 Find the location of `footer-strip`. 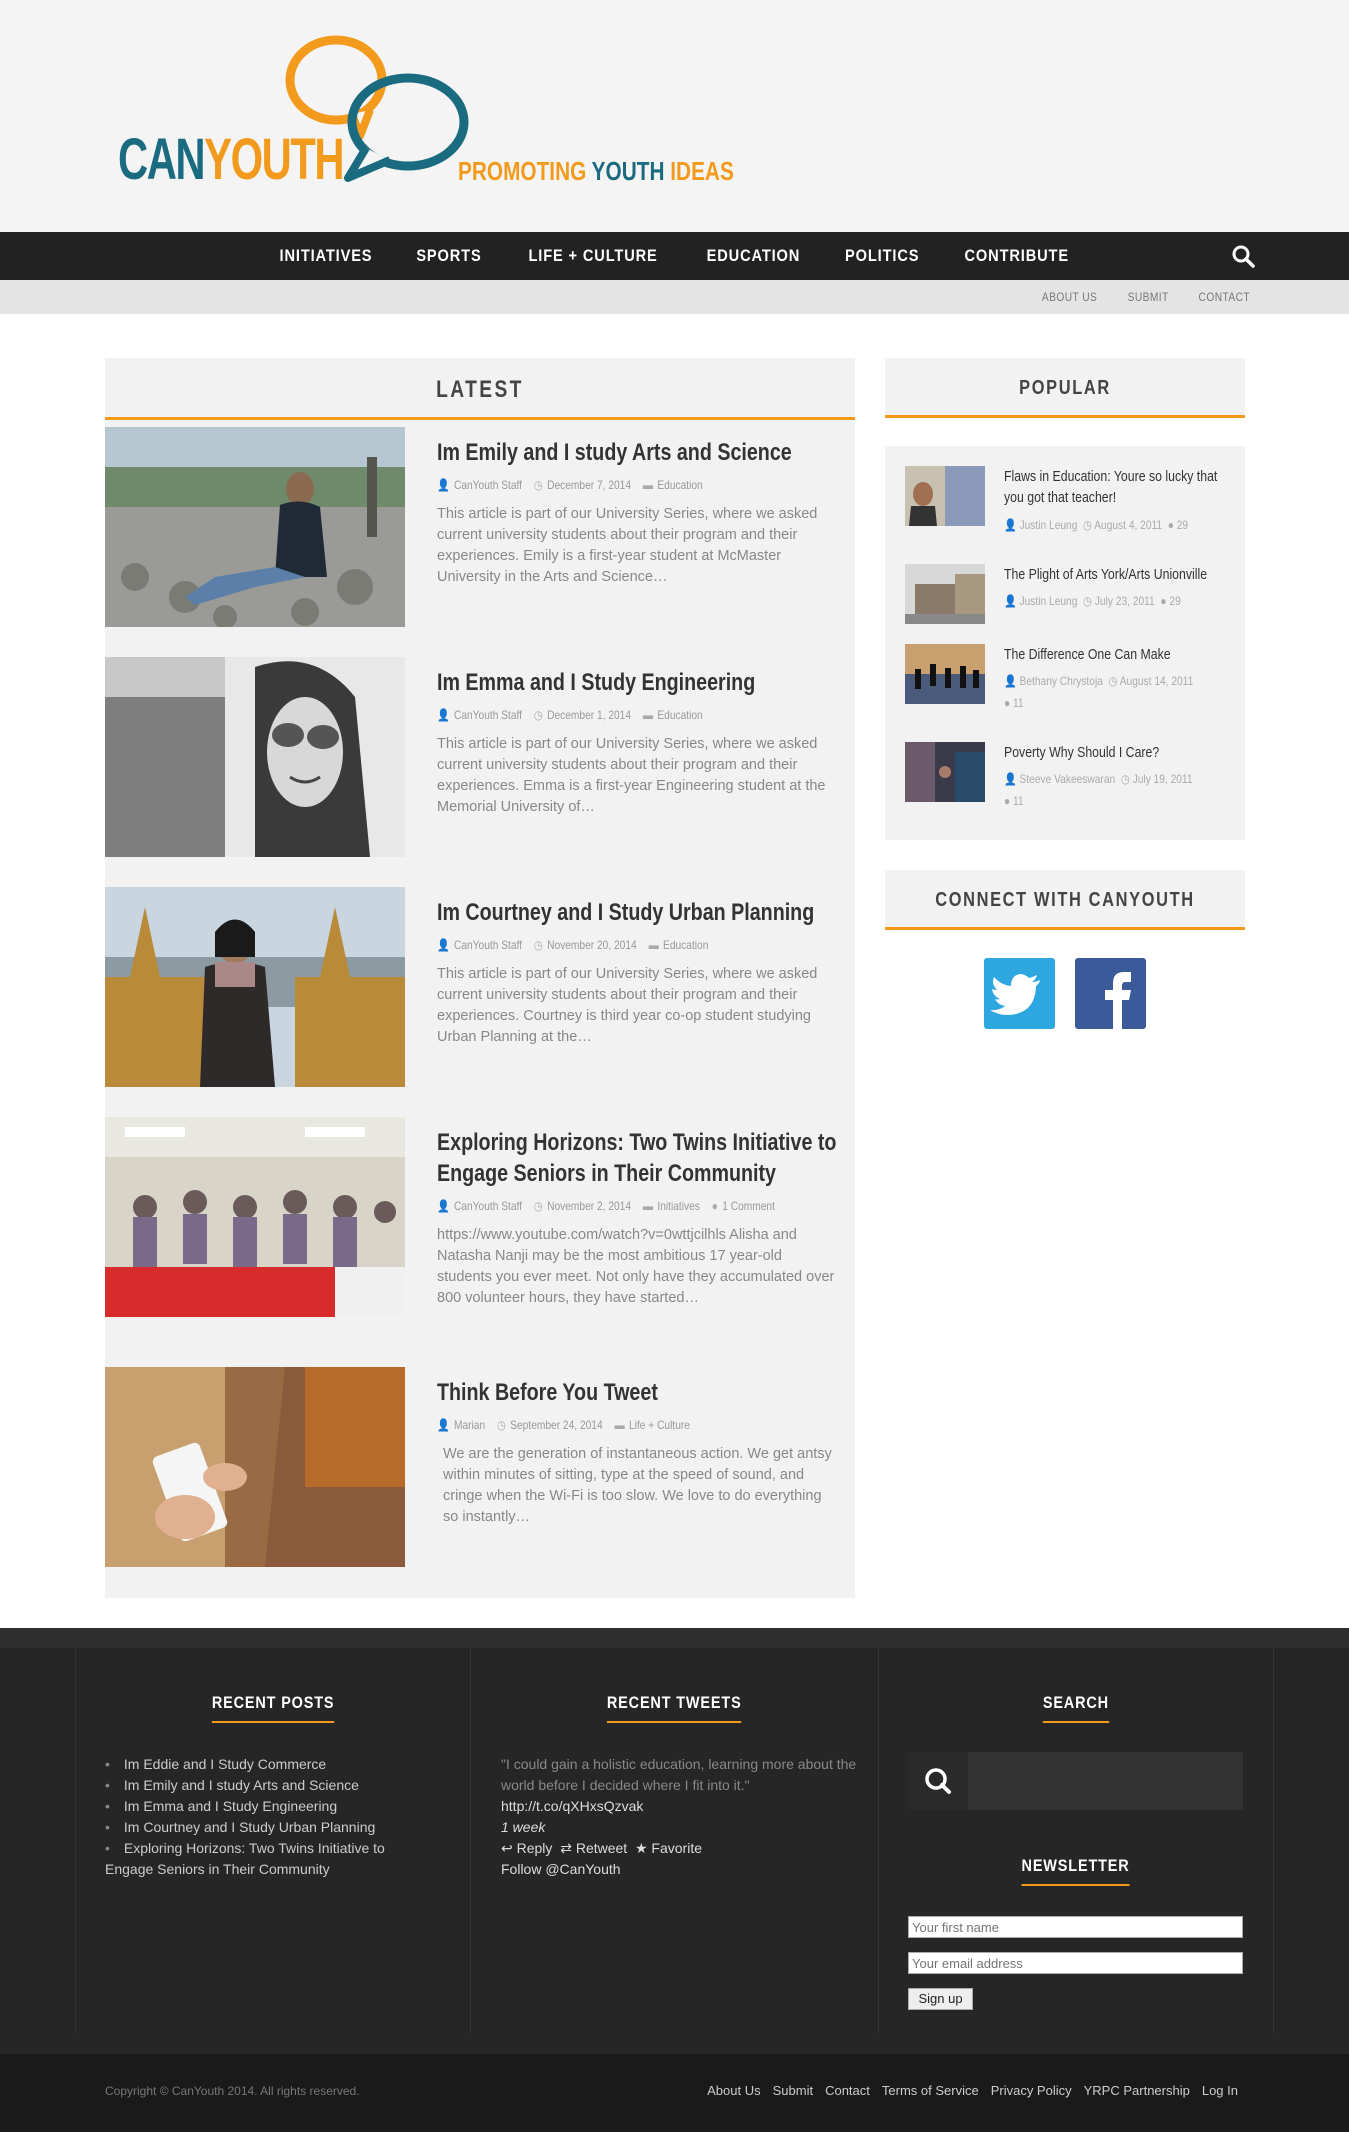

footer-strip is located at coordinates (674, 1638).